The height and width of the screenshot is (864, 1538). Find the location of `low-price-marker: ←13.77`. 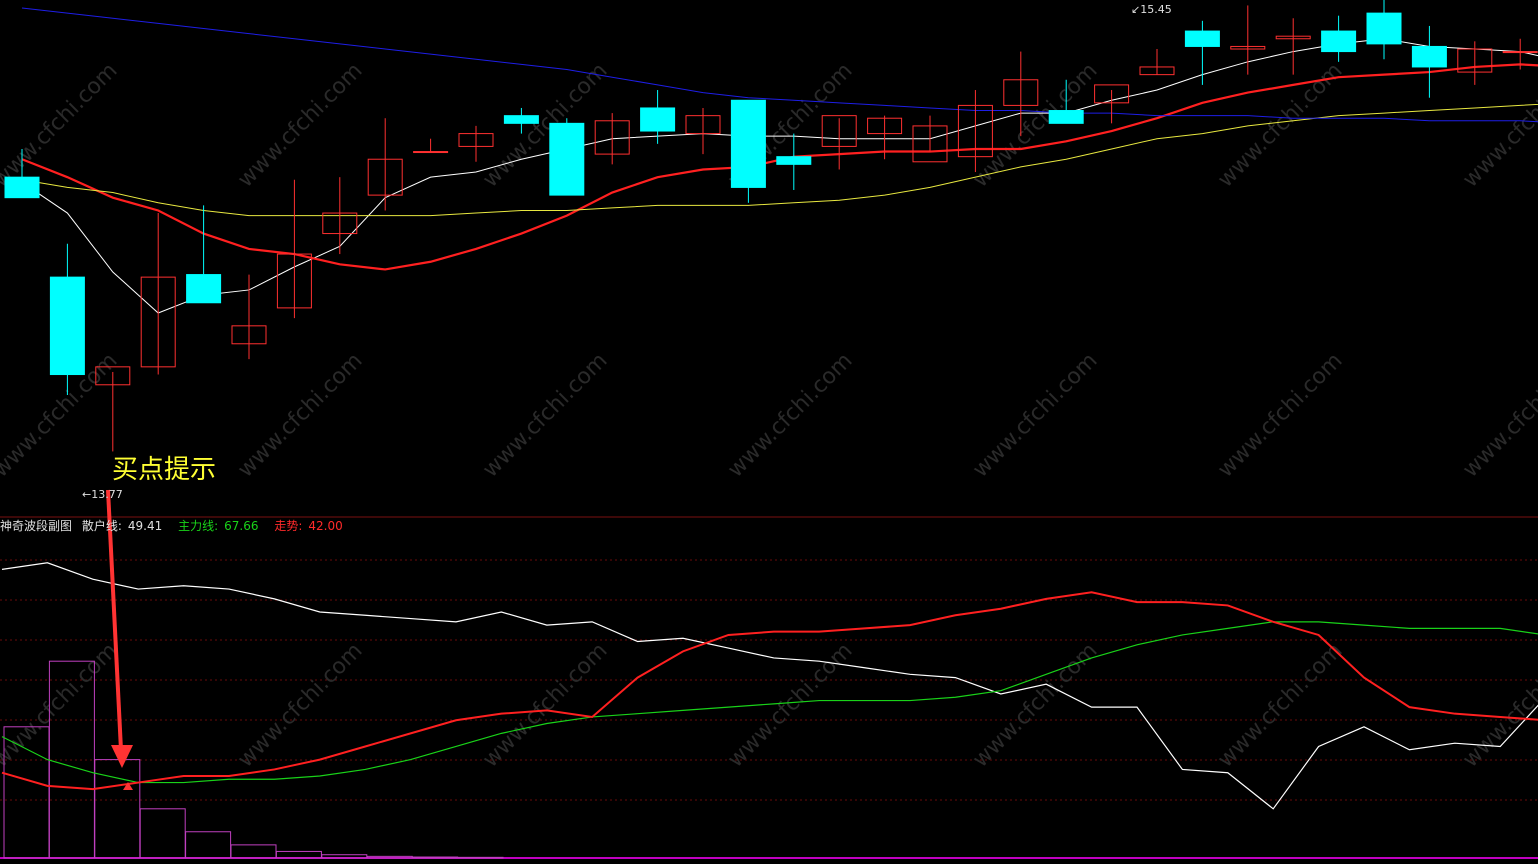

low-price-marker: ←13.77 is located at coordinates (102, 494).